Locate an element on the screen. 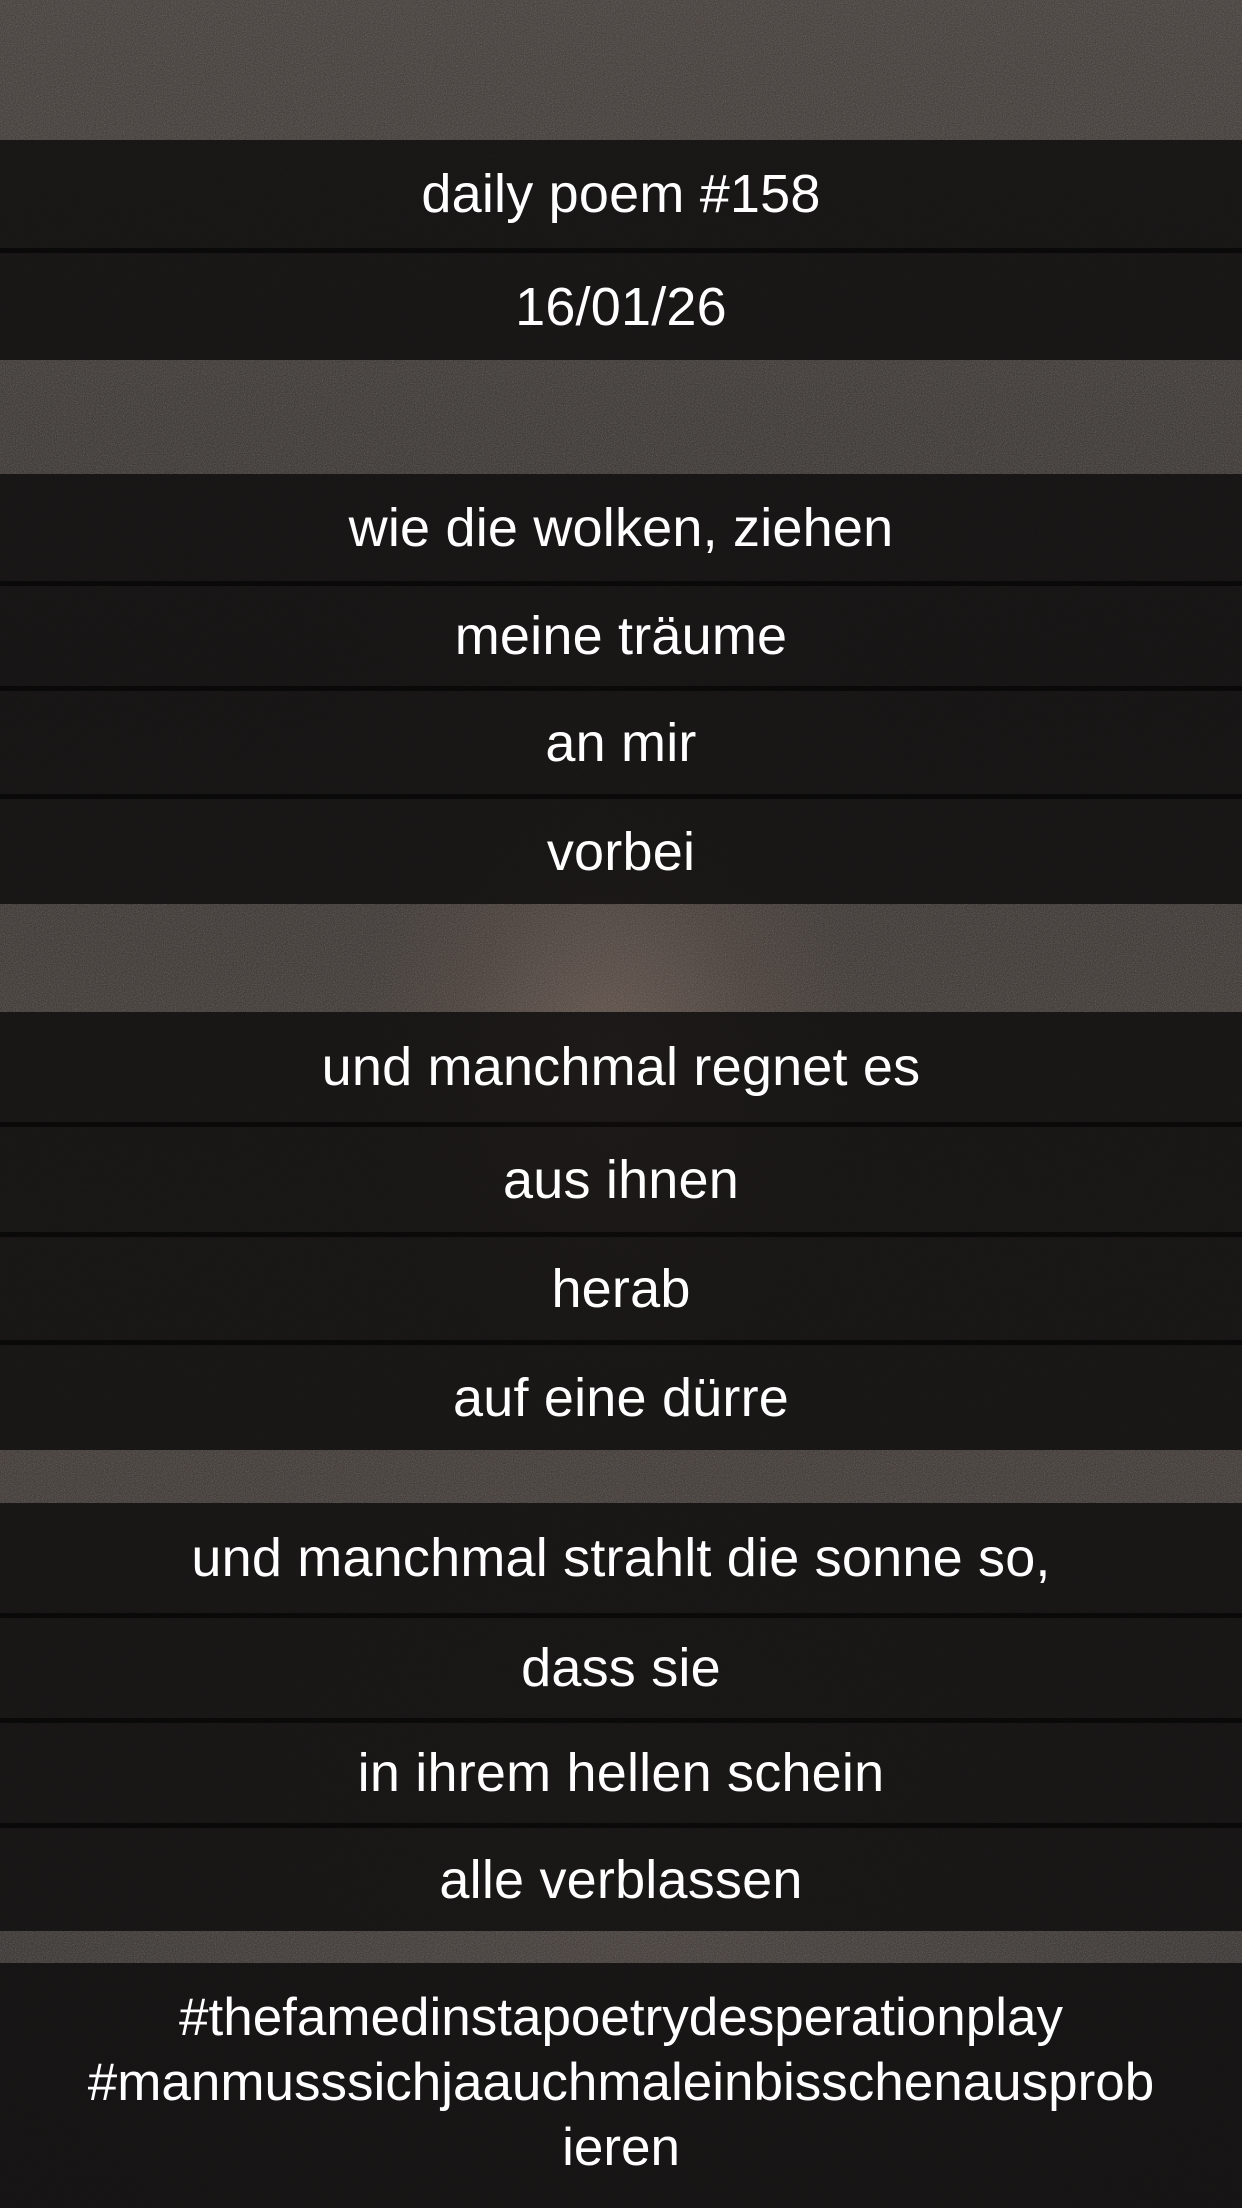 The image size is (1242, 2208). poem-line: dass sie is located at coordinates (621, 1665).